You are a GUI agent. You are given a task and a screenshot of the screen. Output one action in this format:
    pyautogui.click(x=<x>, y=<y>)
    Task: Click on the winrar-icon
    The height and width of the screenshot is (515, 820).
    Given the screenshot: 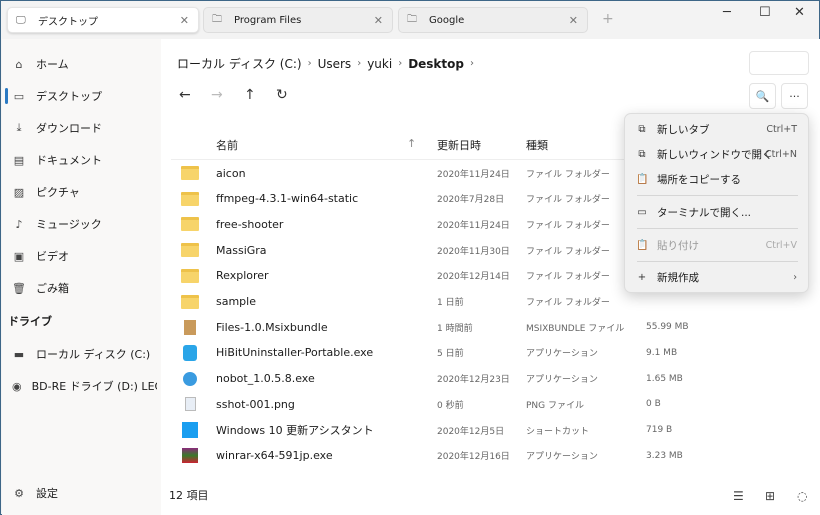 What is the action you would take?
    pyautogui.click(x=190, y=456)
    